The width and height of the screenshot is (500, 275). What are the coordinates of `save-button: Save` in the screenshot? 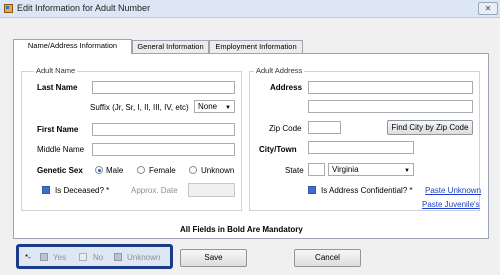 It's located at (213, 258).